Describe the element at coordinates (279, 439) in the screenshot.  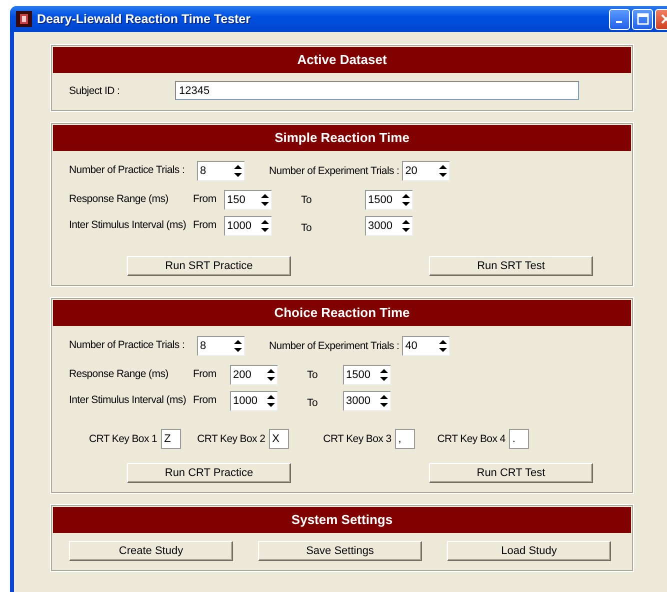
I see `key-field: X` at that location.